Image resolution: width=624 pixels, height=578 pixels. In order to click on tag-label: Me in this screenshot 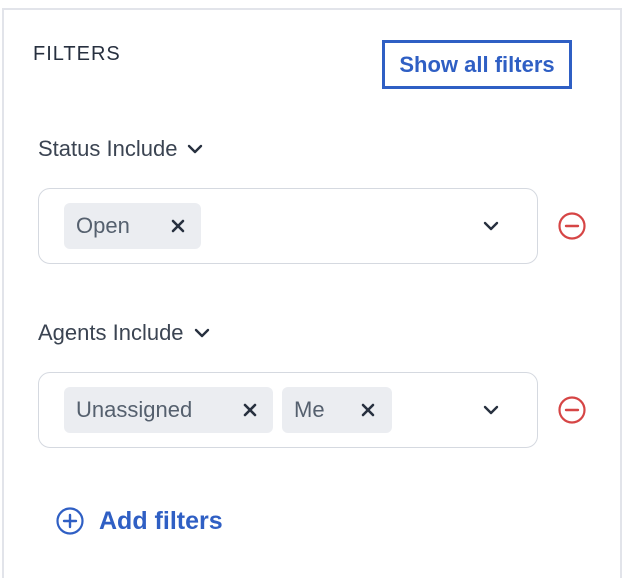, I will do `click(309, 409)`.